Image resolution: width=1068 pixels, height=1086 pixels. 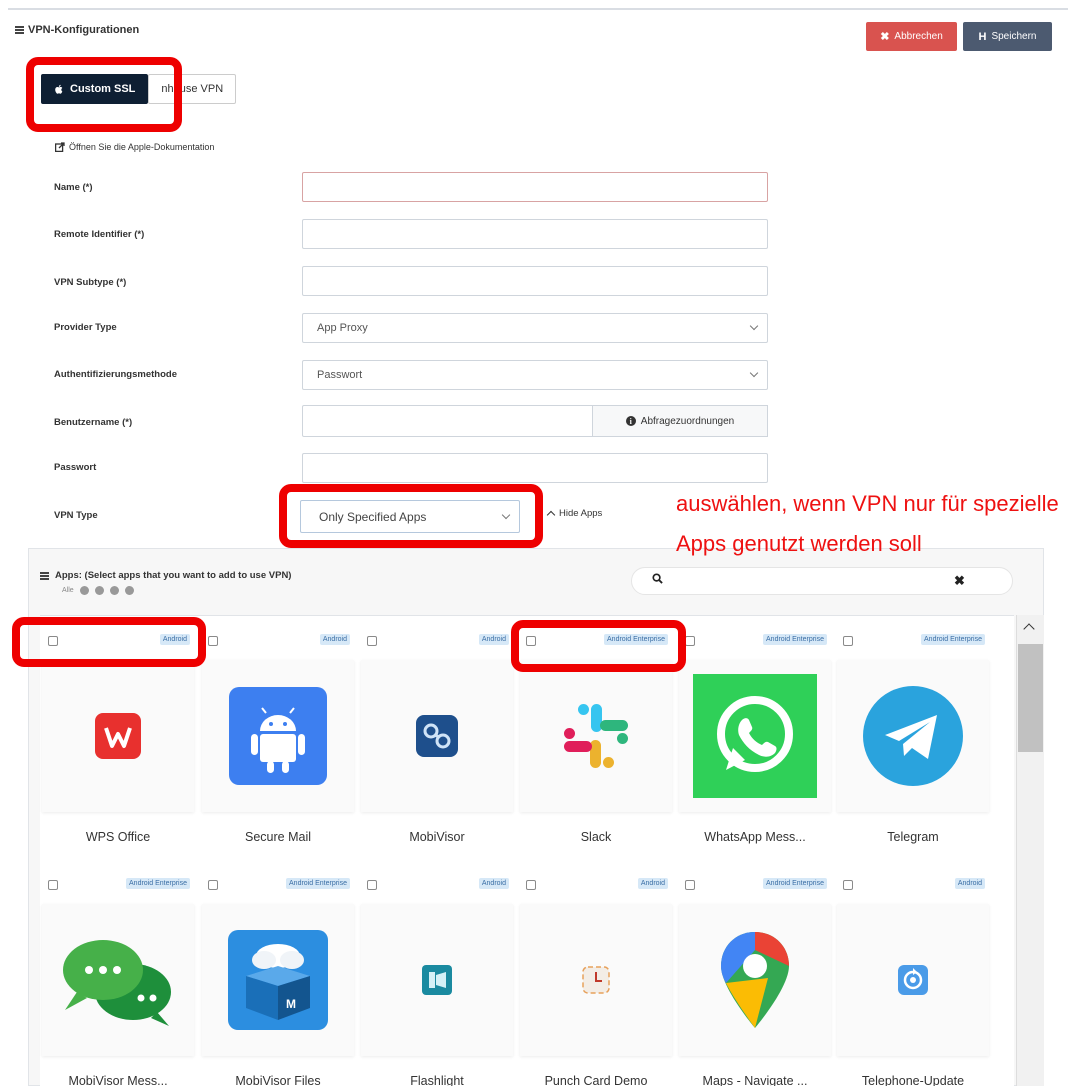 I want to click on vpn-type-label: VPN Type, so click(x=76, y=515).